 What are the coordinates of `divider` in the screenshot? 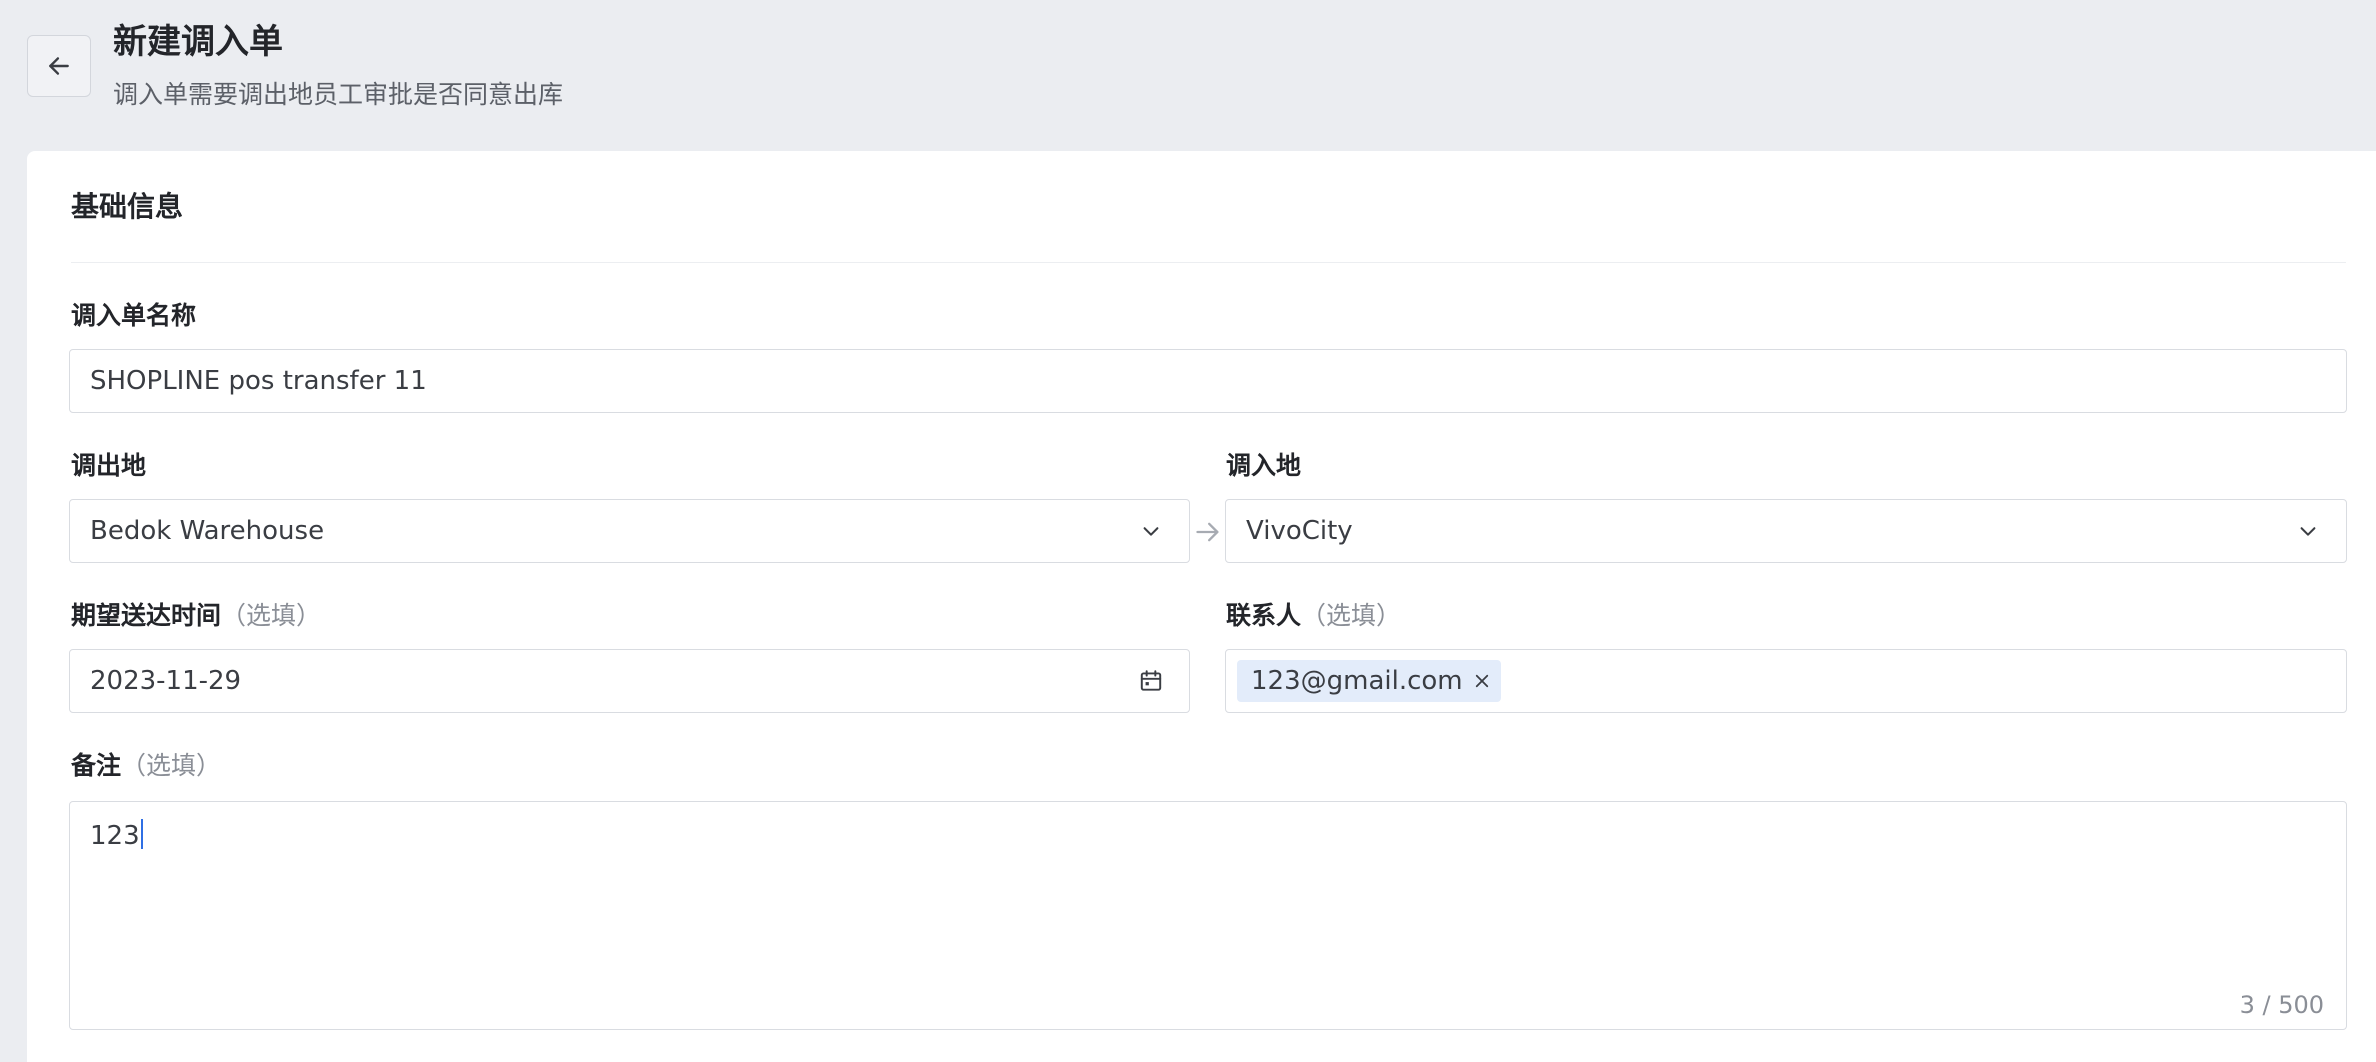 It's located at (1208, 262).